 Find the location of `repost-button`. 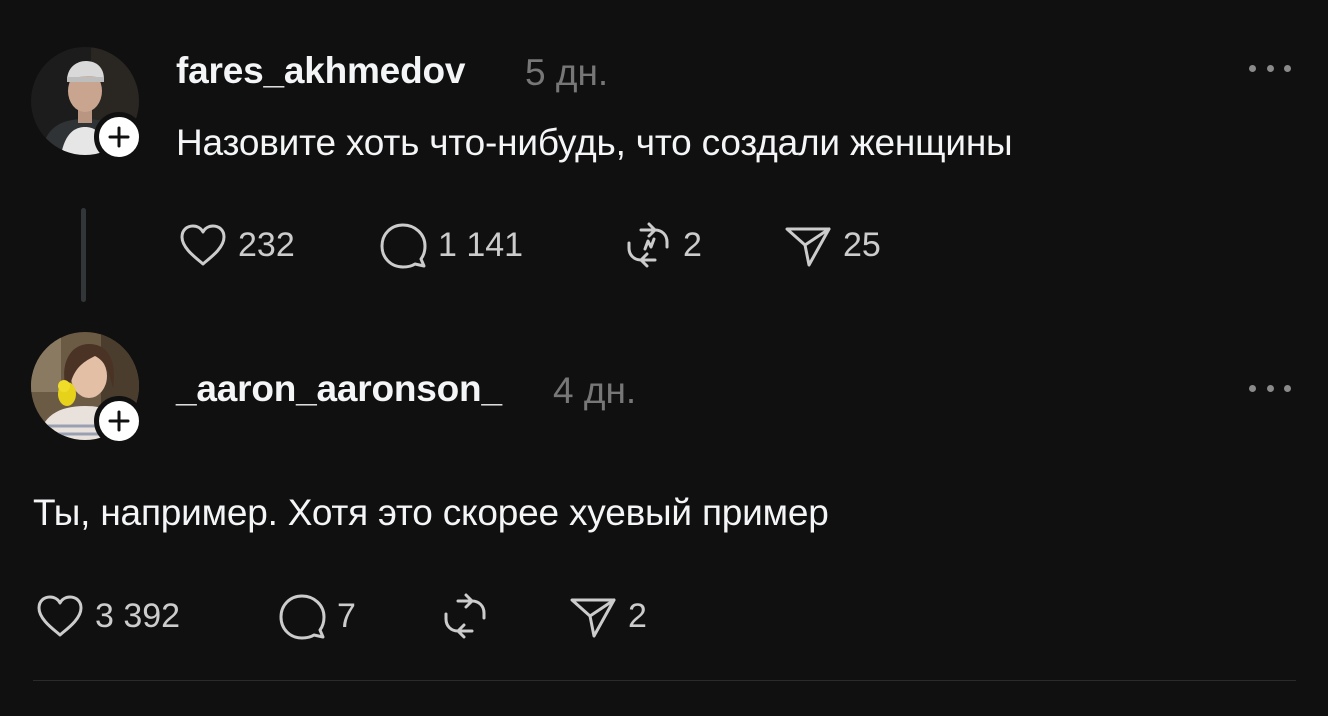

repost-button is located at coordinates (470, 616).